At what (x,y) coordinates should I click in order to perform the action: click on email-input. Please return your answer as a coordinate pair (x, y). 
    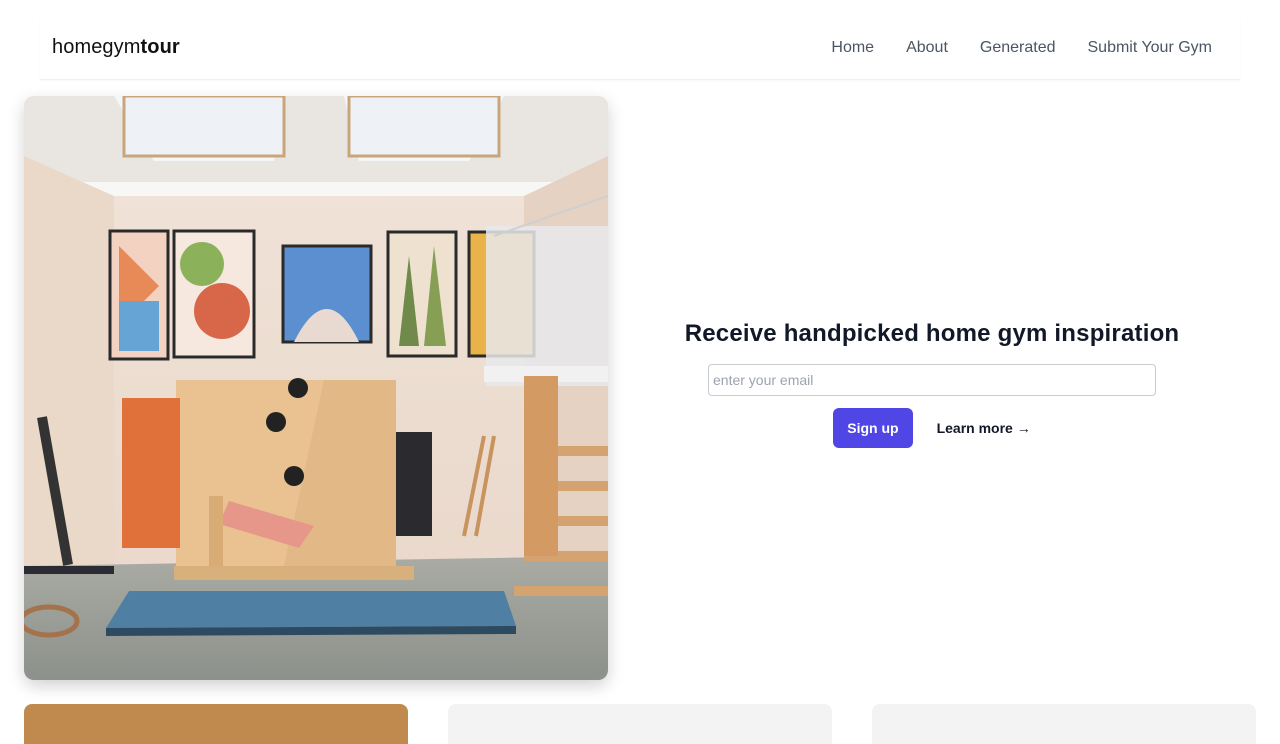
    Looking at the image, I should click on (932, 380).